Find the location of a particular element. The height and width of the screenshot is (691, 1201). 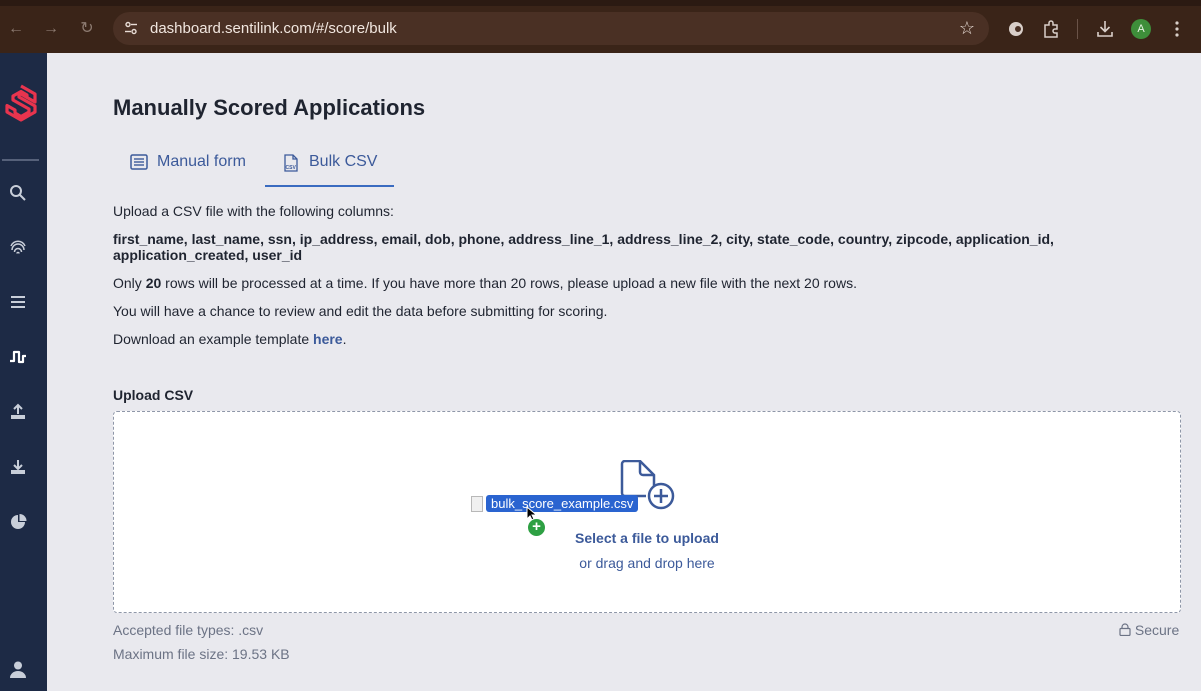

template-text: Download an example template here. is located at coordinates (229, 339).